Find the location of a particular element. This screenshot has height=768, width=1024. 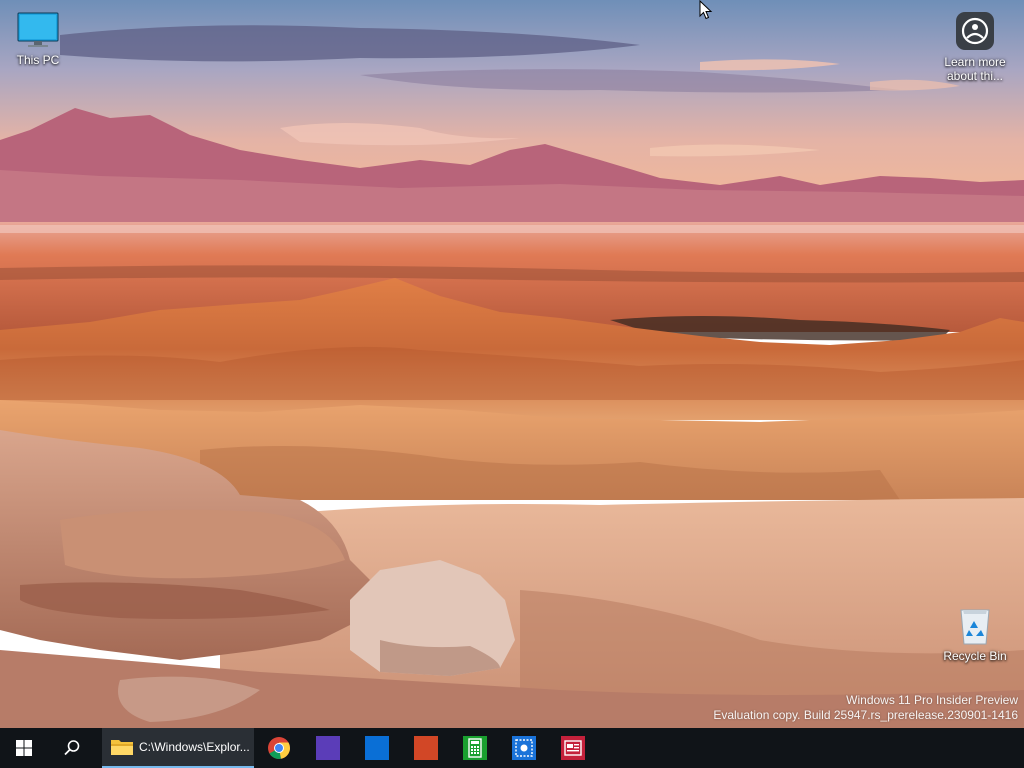

taskbar-calculator-button is located at coordinates (474, 748).